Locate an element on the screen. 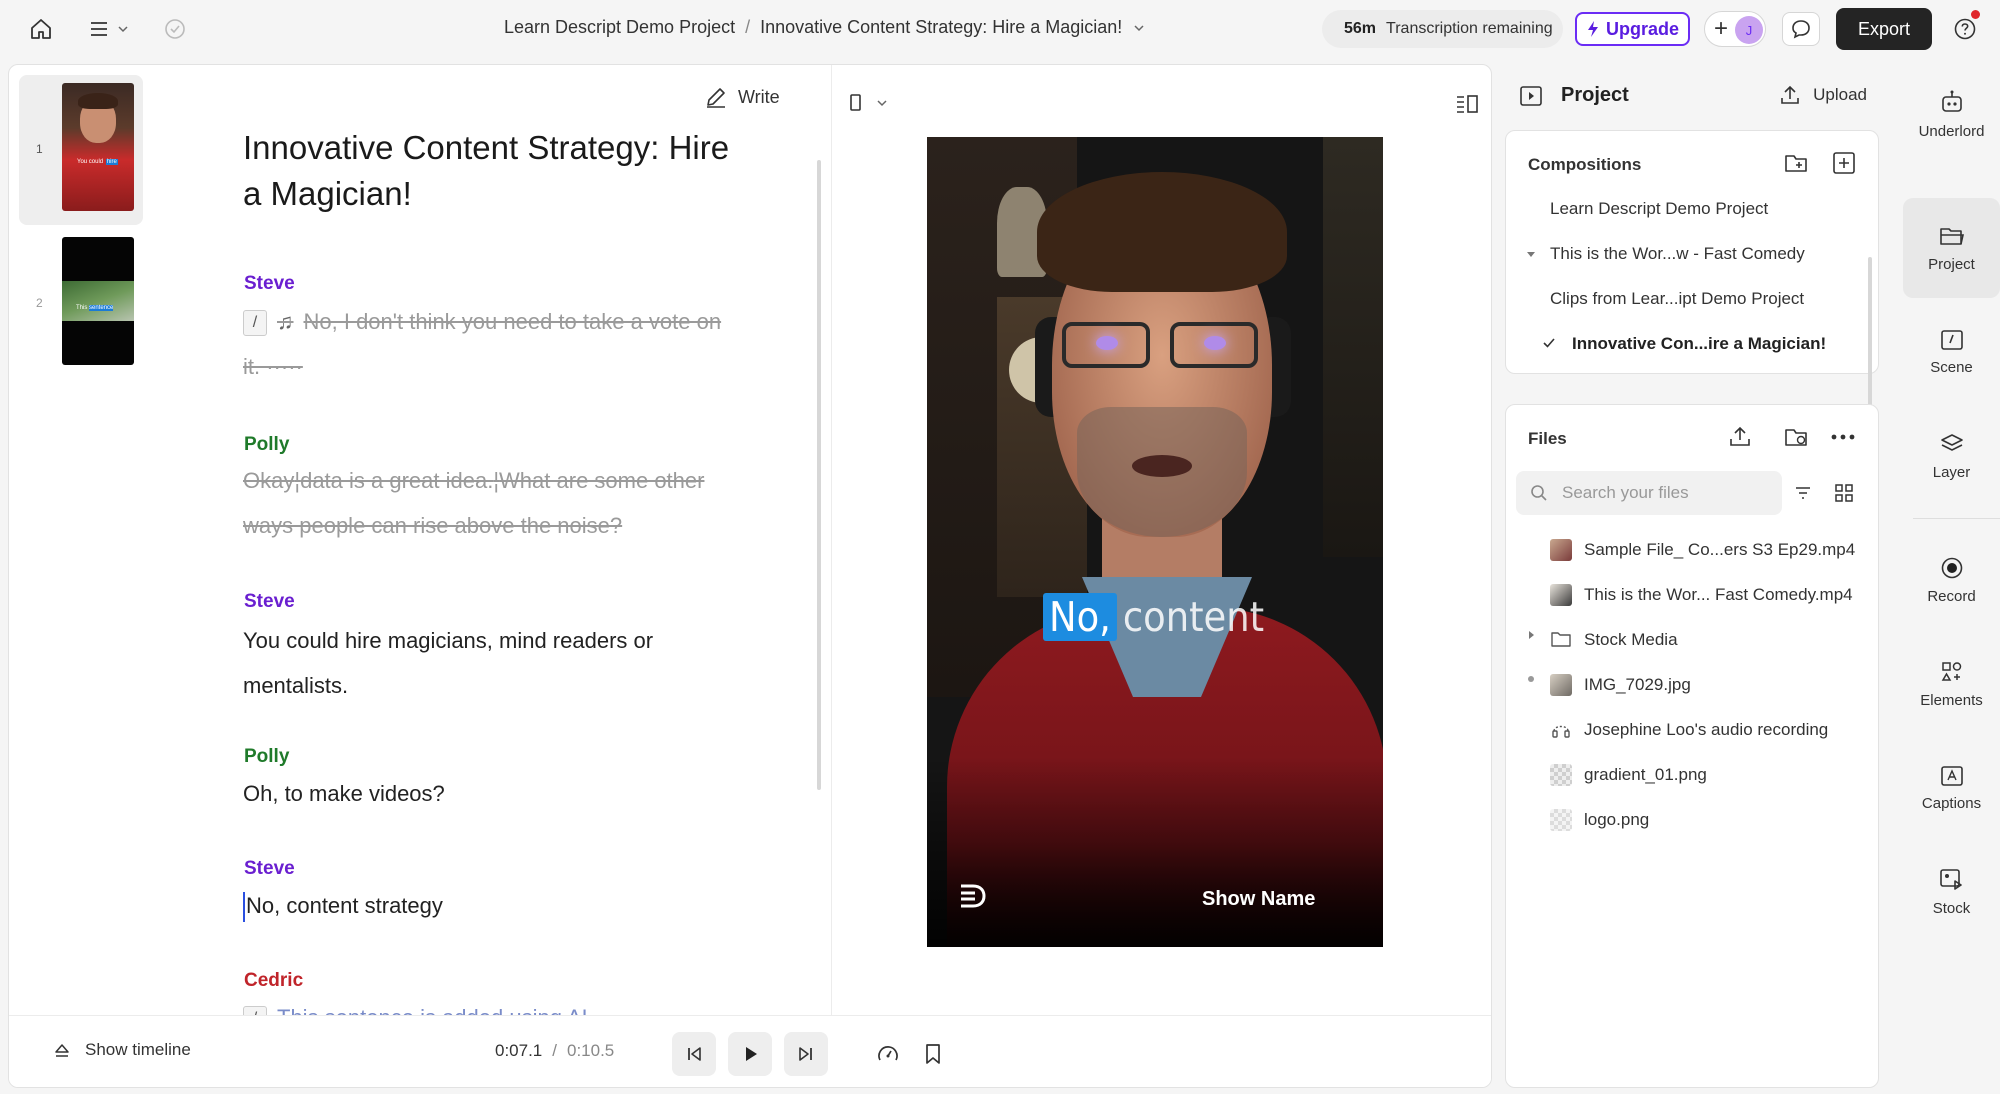 The height and width of the screenshot is (1094, 2000). rail-label: Stock is located at coordinates (1951, 908).